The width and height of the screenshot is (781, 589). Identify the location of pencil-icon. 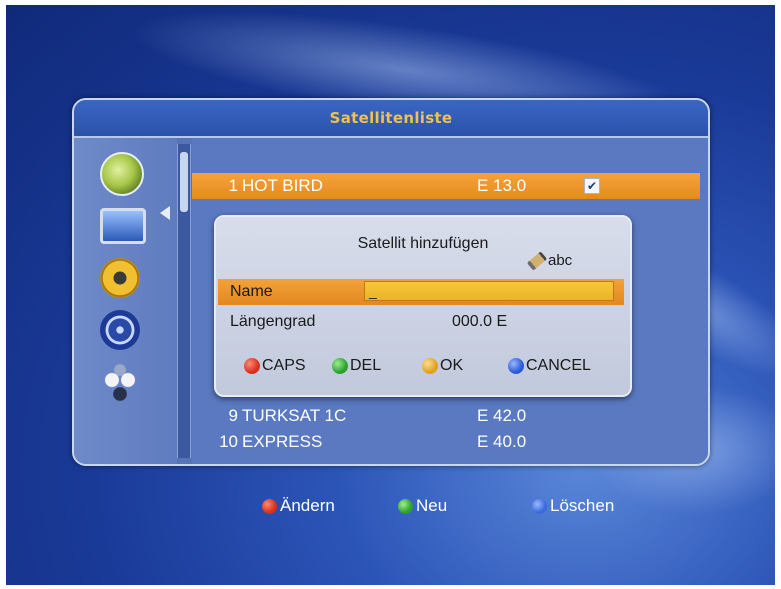
(537, 261).